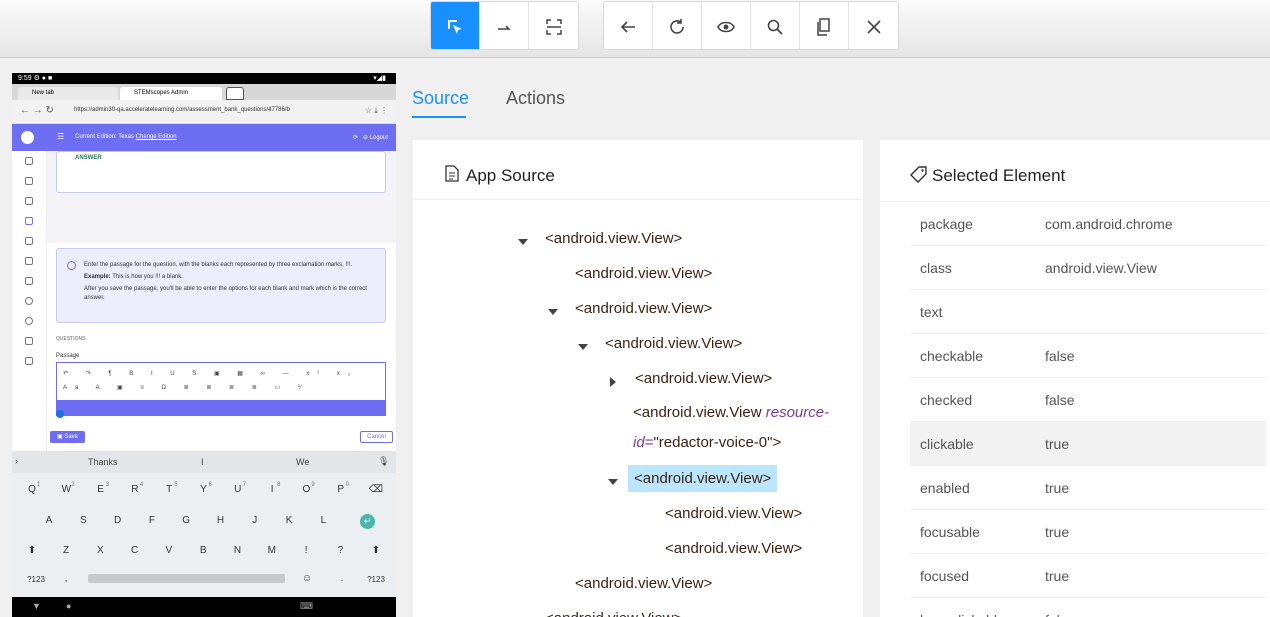 The width and height of the screenshot is (1270, 617). What do you see at coordinates (824, 25) in the screenshot?
I see `copy-xml-button` at bounding box center [824, 25].